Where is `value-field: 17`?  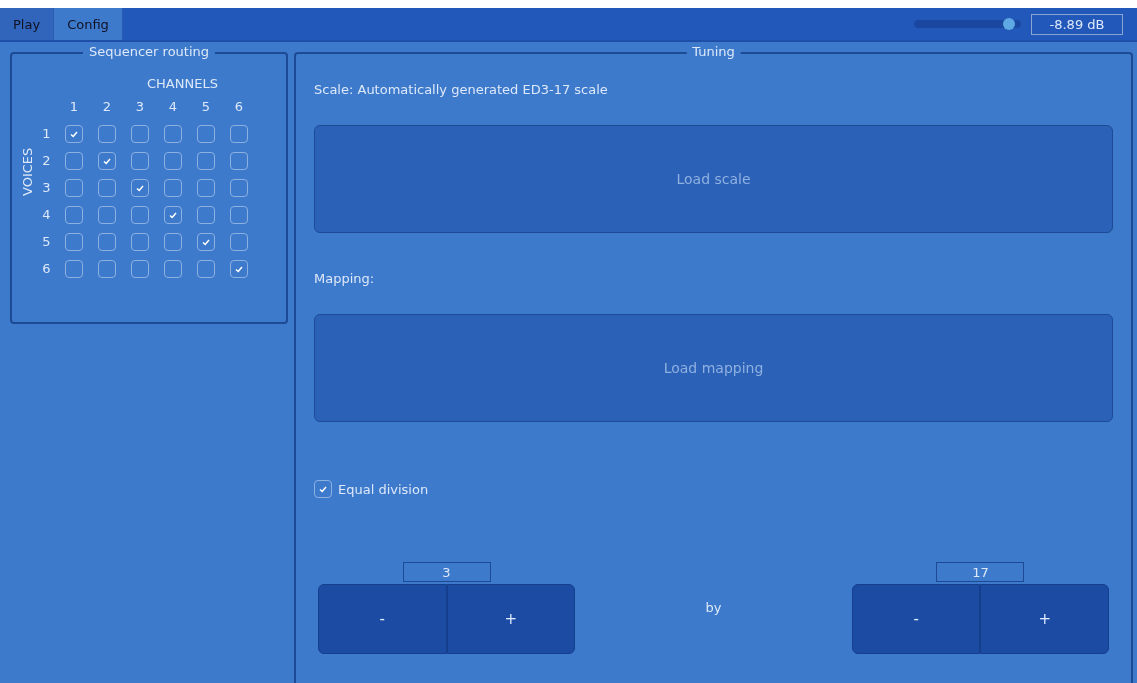
value-field: 17 is located at coordinates (980, 572).